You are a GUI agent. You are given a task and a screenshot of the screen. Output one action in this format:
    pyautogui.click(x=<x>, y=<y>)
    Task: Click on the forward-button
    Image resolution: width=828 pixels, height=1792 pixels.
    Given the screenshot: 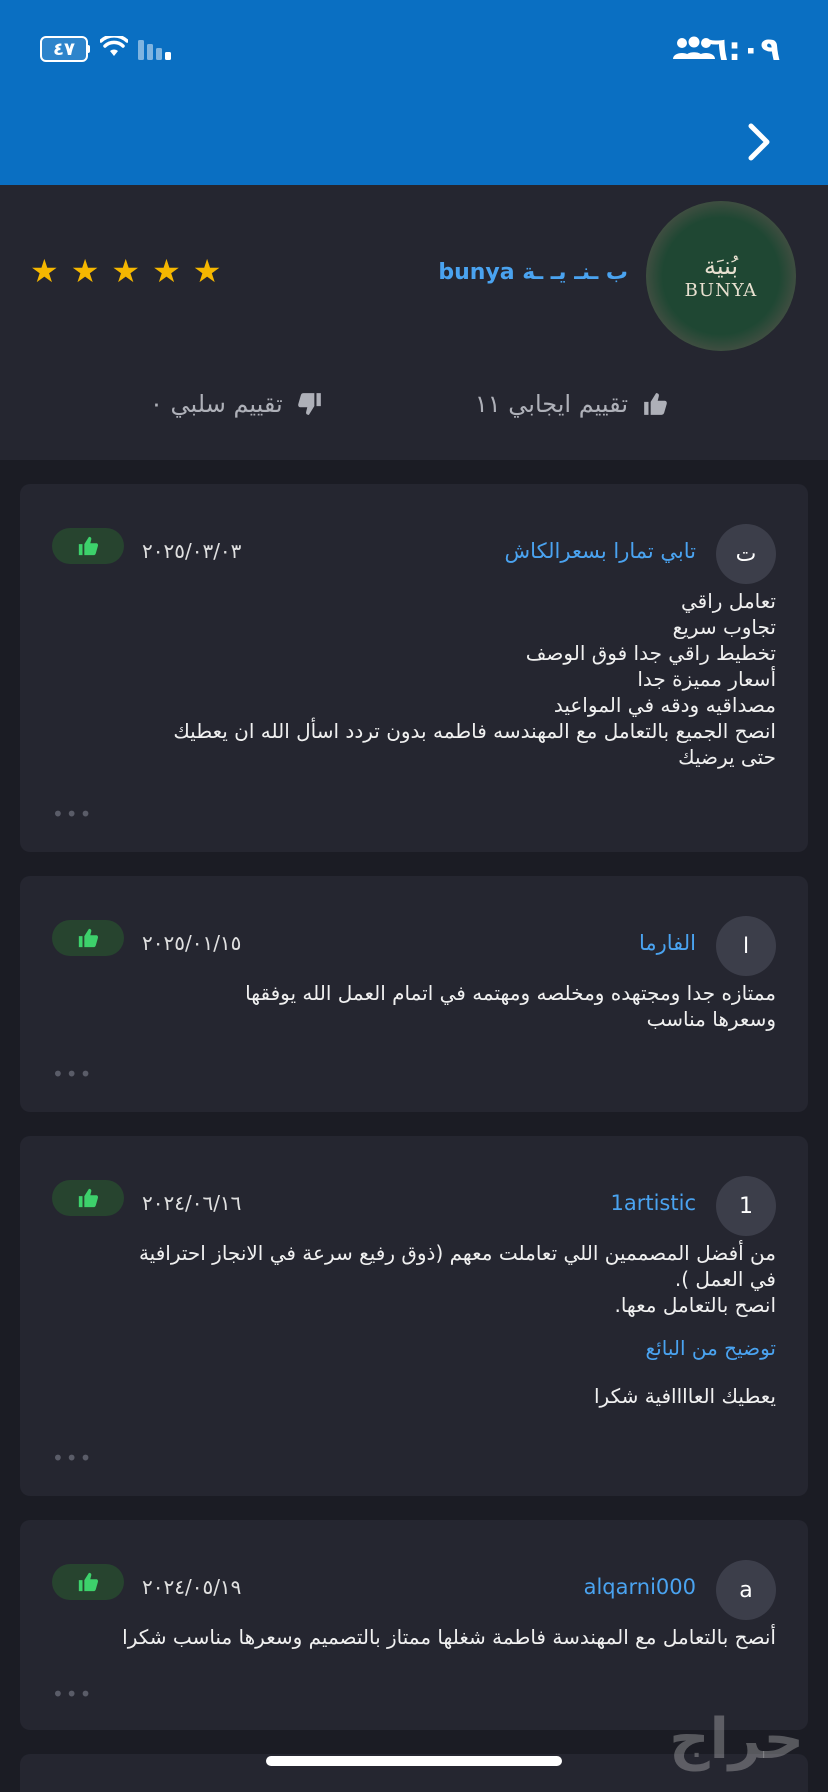 What is the action you would take?
    pyautogui.click(x=760, y=142)
    